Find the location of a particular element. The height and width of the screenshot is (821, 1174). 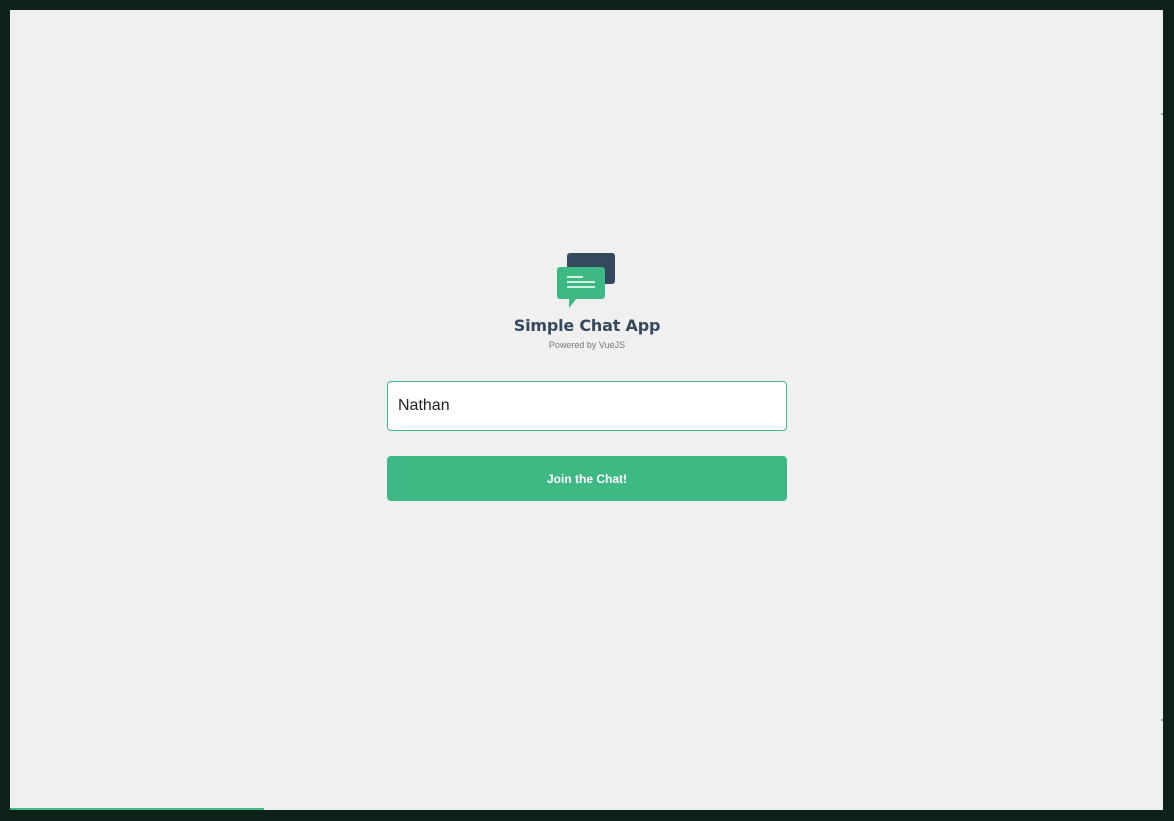

app-title: Simple Chat App is located at coordinates (587, 325).